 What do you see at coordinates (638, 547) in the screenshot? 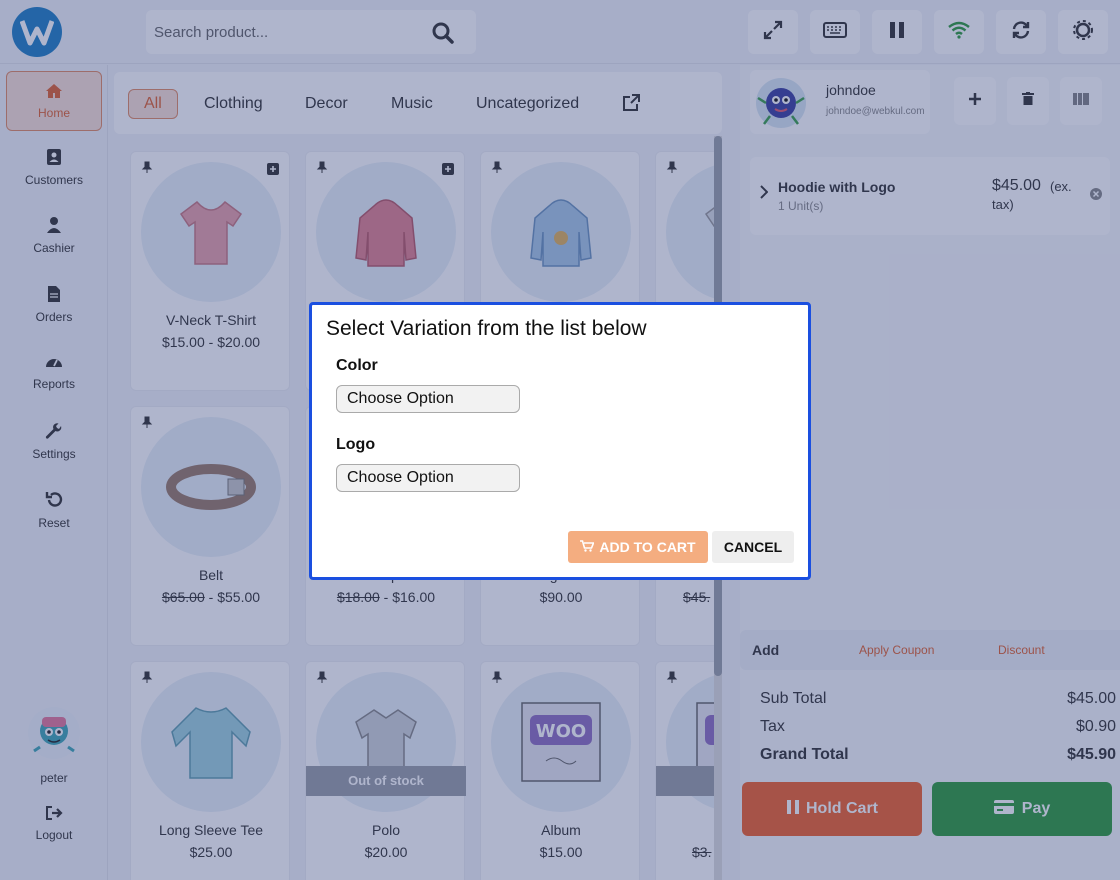
I see `add-to-cart-button: ADD TO CART` at bounding box center [638, 547].